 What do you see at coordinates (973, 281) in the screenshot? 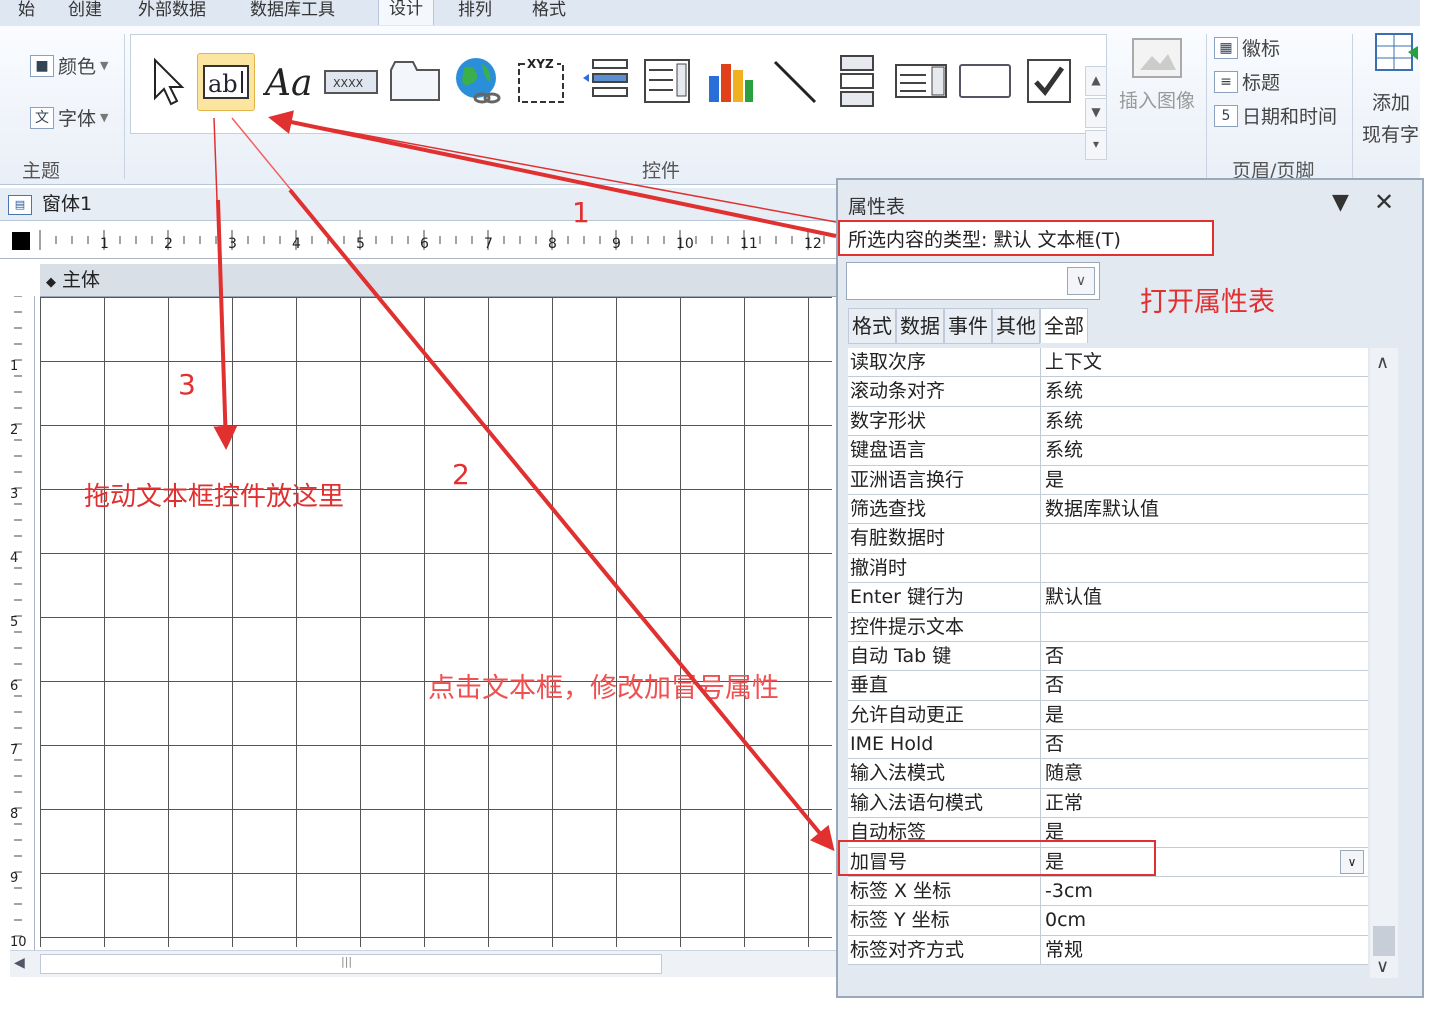
I see `selection-combo: ∨` at bounding box center [973, 281].